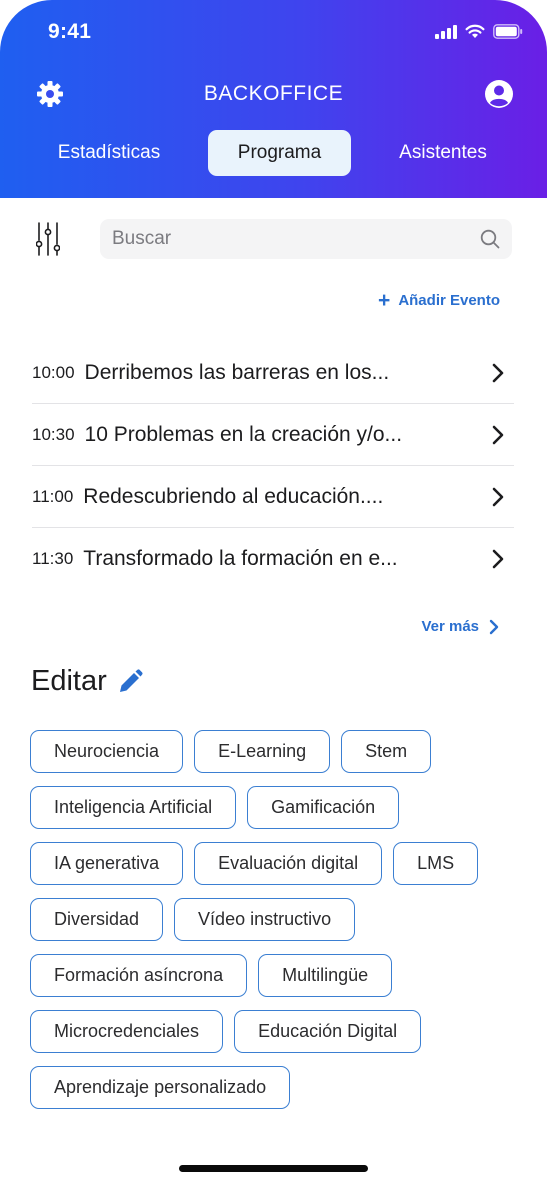 This screenshot has height=1184, width=547. I want to click on tag-chip: Vídeo instructivo, so click(265, 919).